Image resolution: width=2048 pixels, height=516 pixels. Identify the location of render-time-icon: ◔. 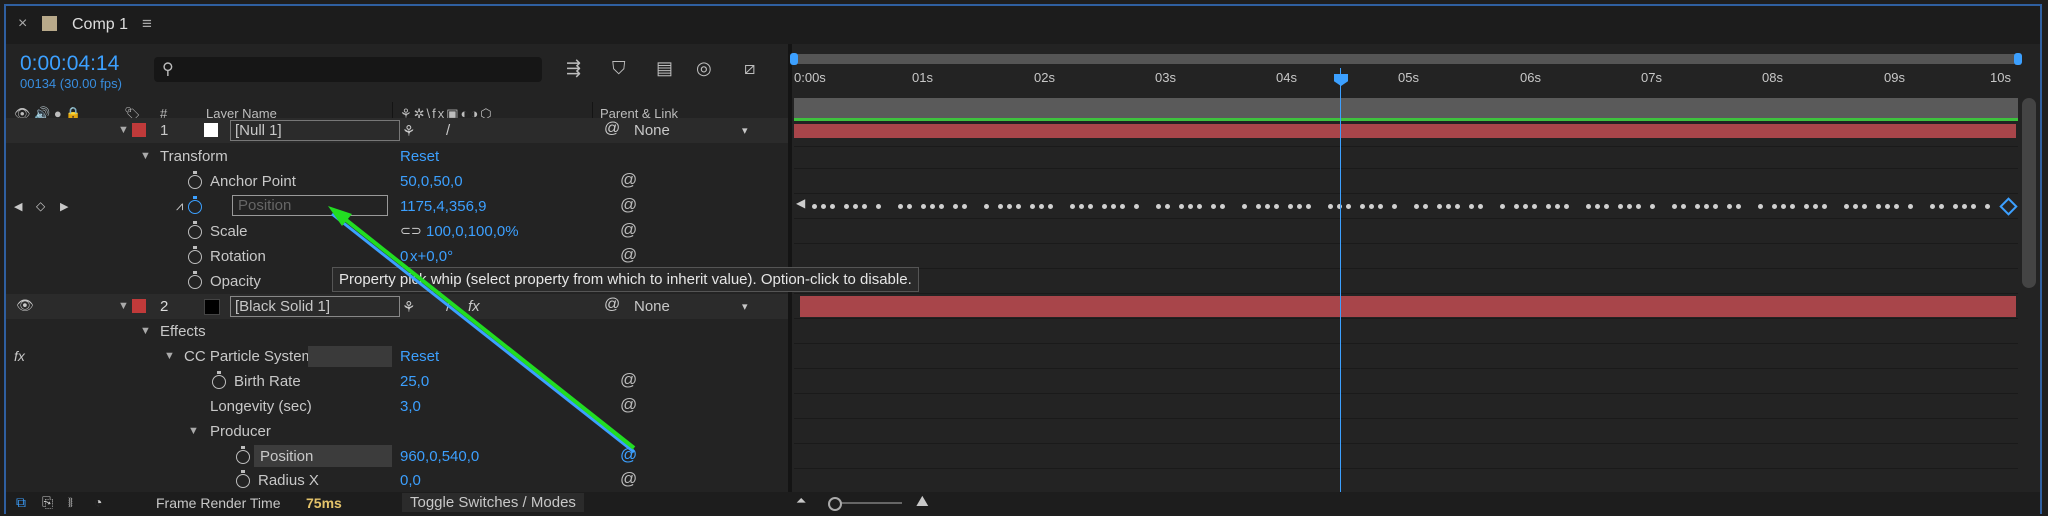
(98, 502).